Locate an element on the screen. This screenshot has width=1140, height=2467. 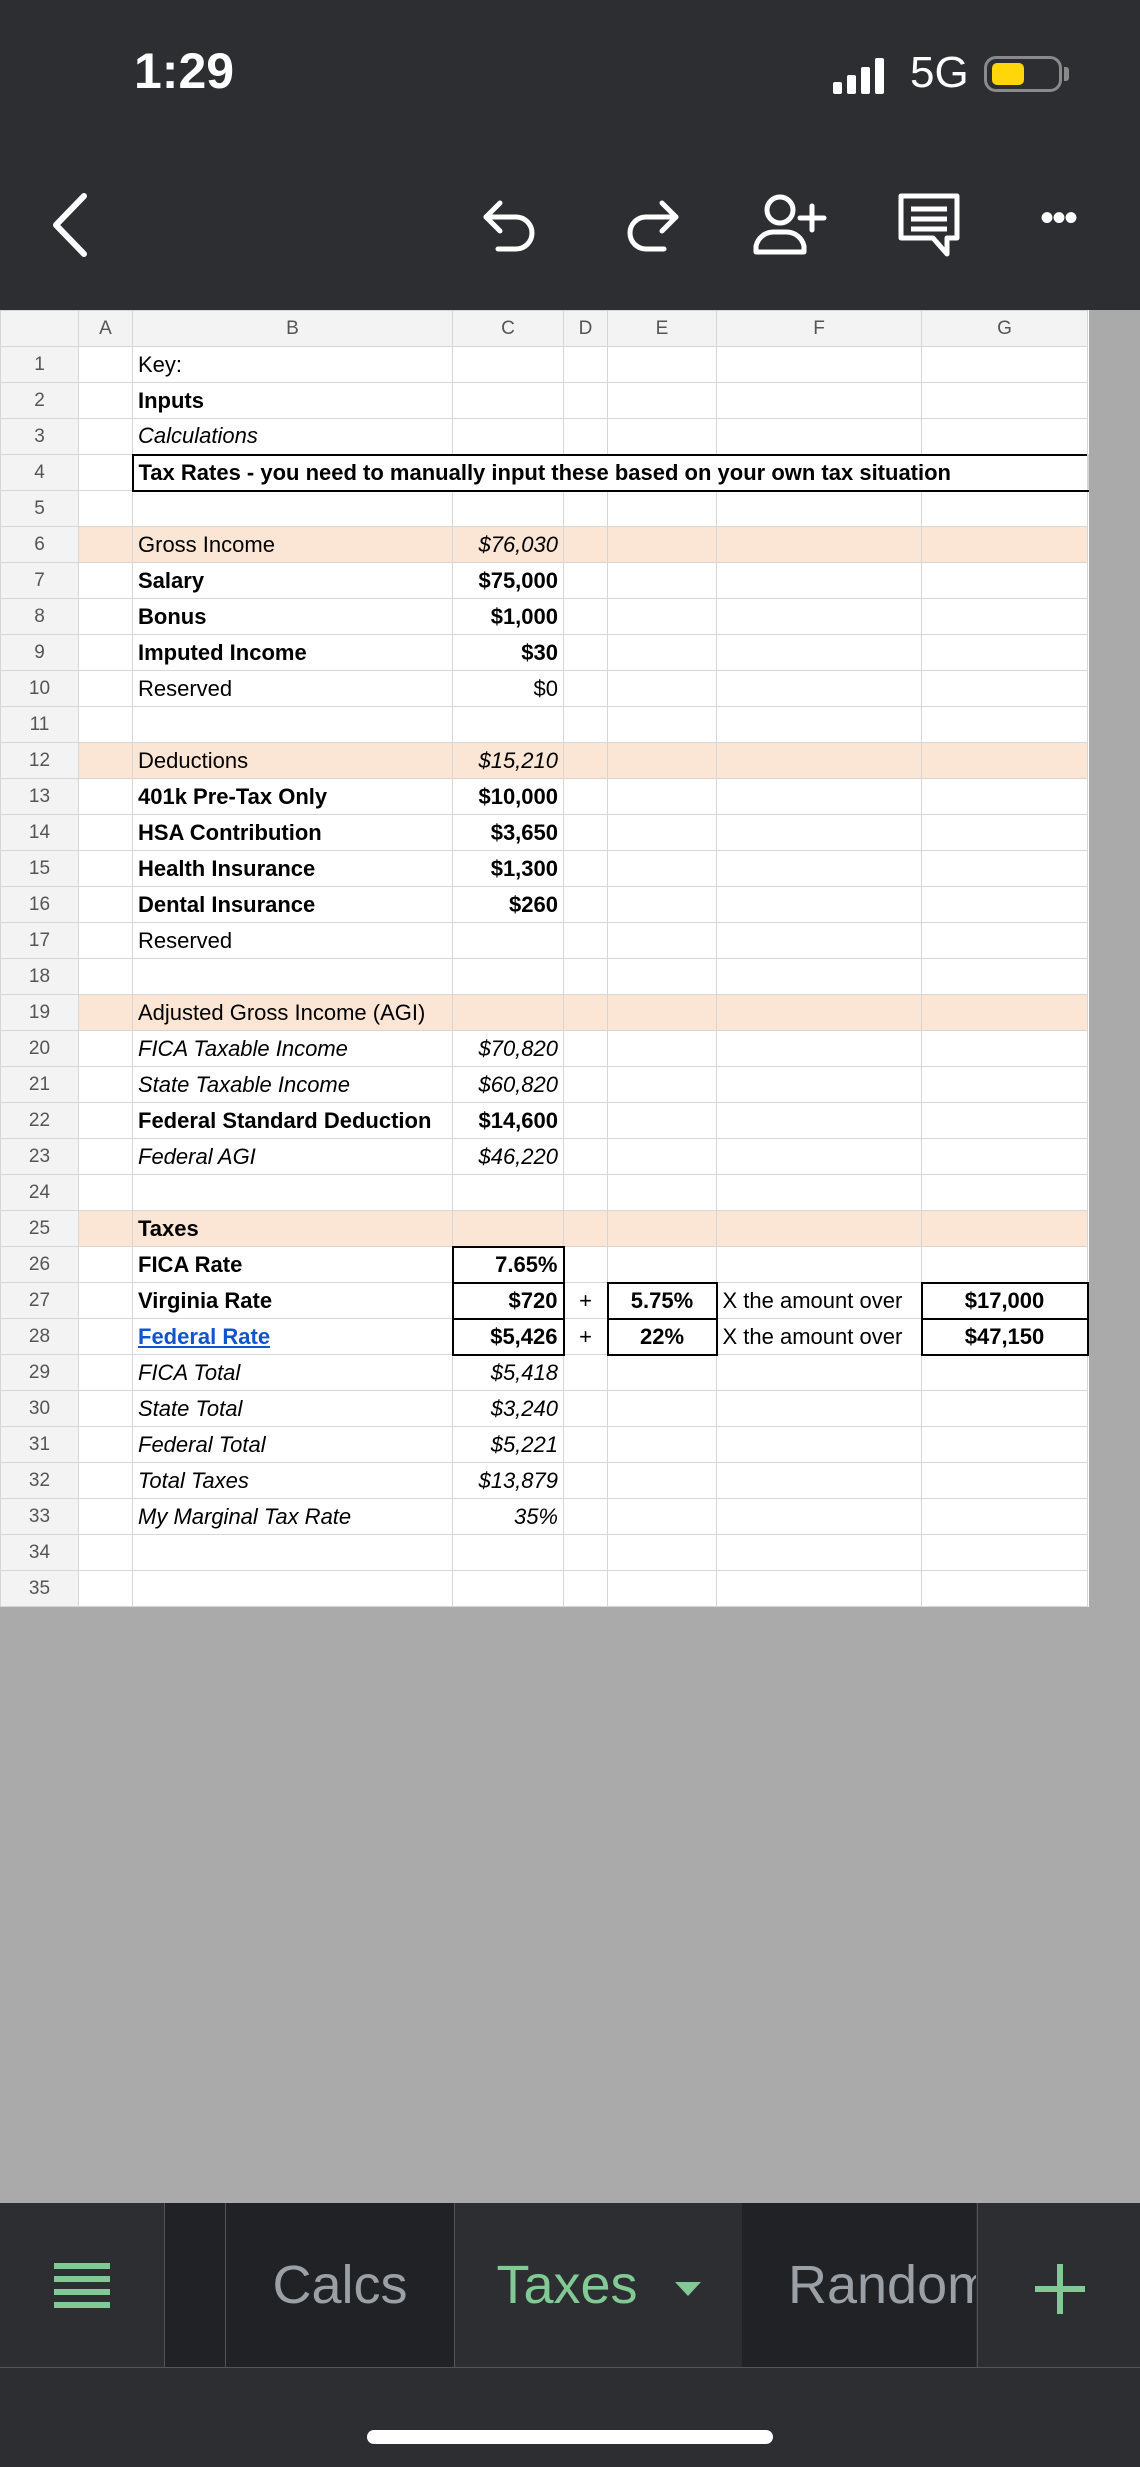
row-header: 4 is located at coordinates (39, 472).